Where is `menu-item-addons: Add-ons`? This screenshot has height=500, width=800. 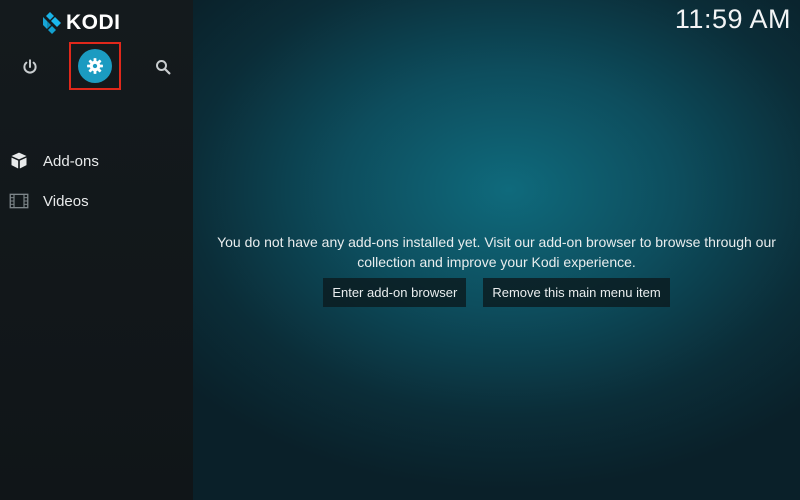
menu-item-addons: Add-ons is located at coordinates (96, 161).